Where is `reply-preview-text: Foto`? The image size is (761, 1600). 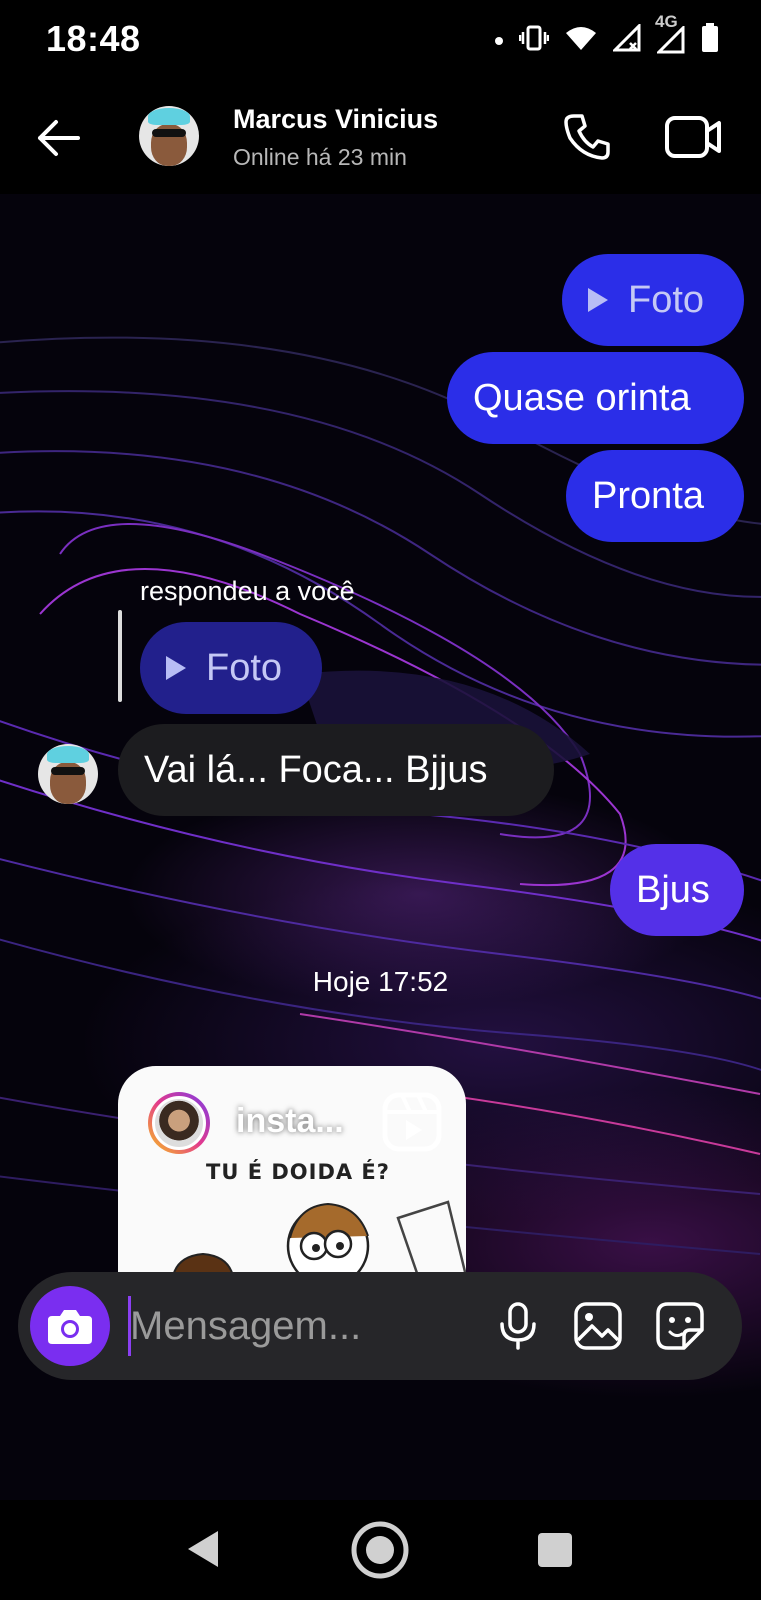 reply-preview-text: Foto is located at coordinates (244, 667).